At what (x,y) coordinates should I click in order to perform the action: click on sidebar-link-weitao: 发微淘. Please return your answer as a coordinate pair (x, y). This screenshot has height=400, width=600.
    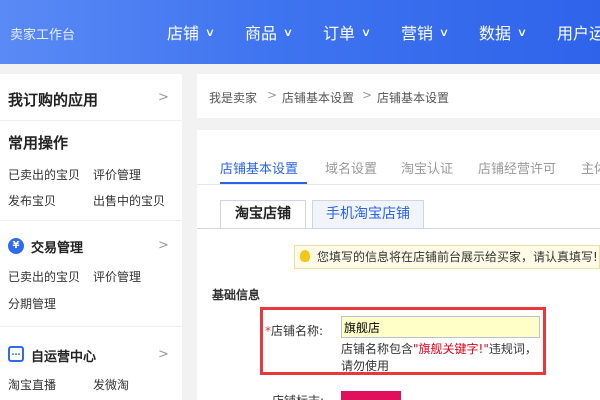
    Looking at the image, I should click on (111, 384).